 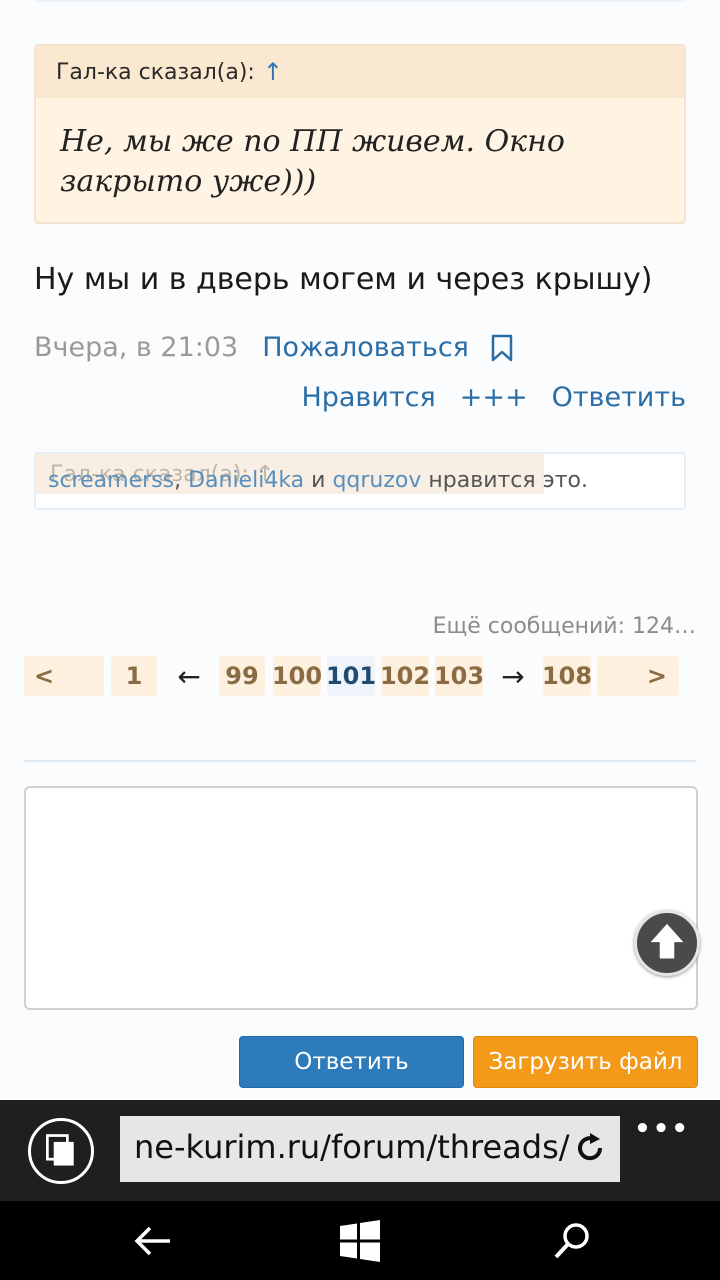 What do you see at coordinates (459, 676) in the screenshot?
I see `page-link: 103` at bounding box center [459, 676].